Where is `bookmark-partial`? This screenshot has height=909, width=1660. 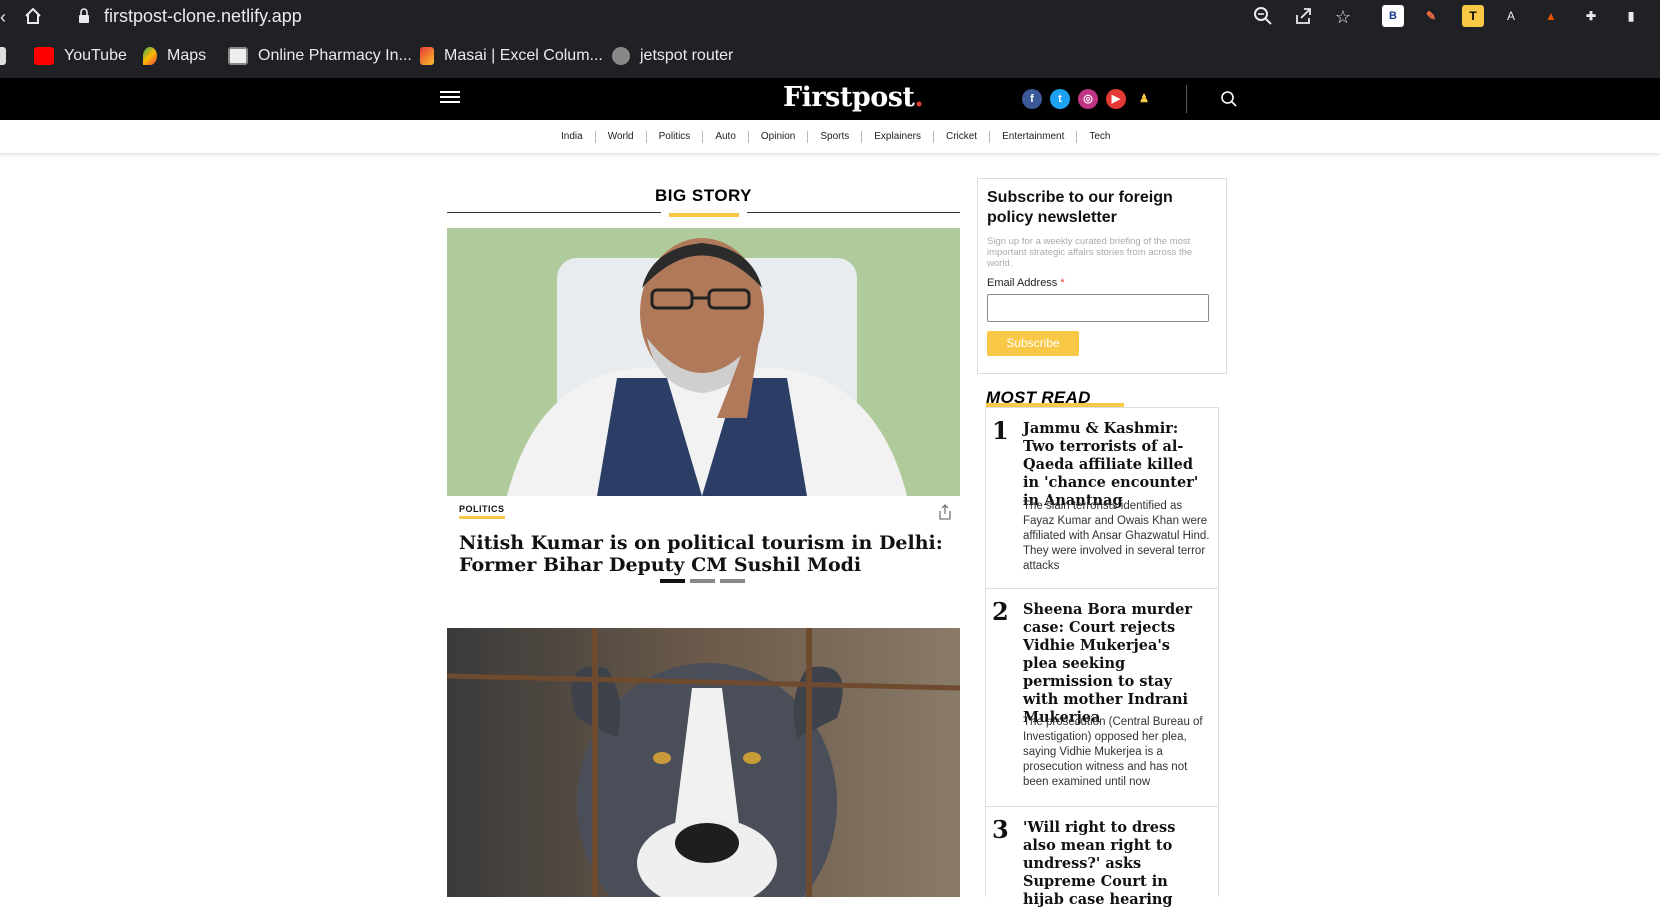 bookmark-partial is located at coordinates (3, 56).